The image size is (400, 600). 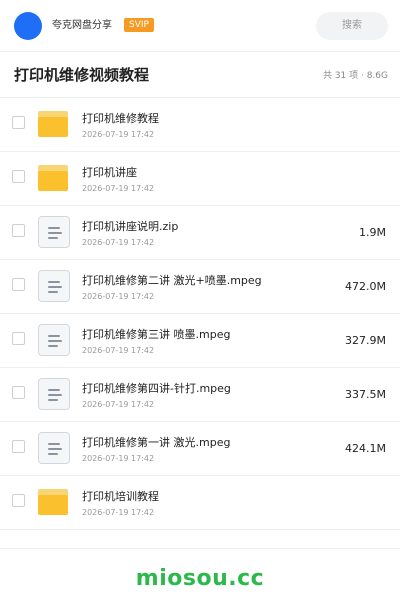 I want to click on footer: miosou.cc, so click(x=200, y=574).